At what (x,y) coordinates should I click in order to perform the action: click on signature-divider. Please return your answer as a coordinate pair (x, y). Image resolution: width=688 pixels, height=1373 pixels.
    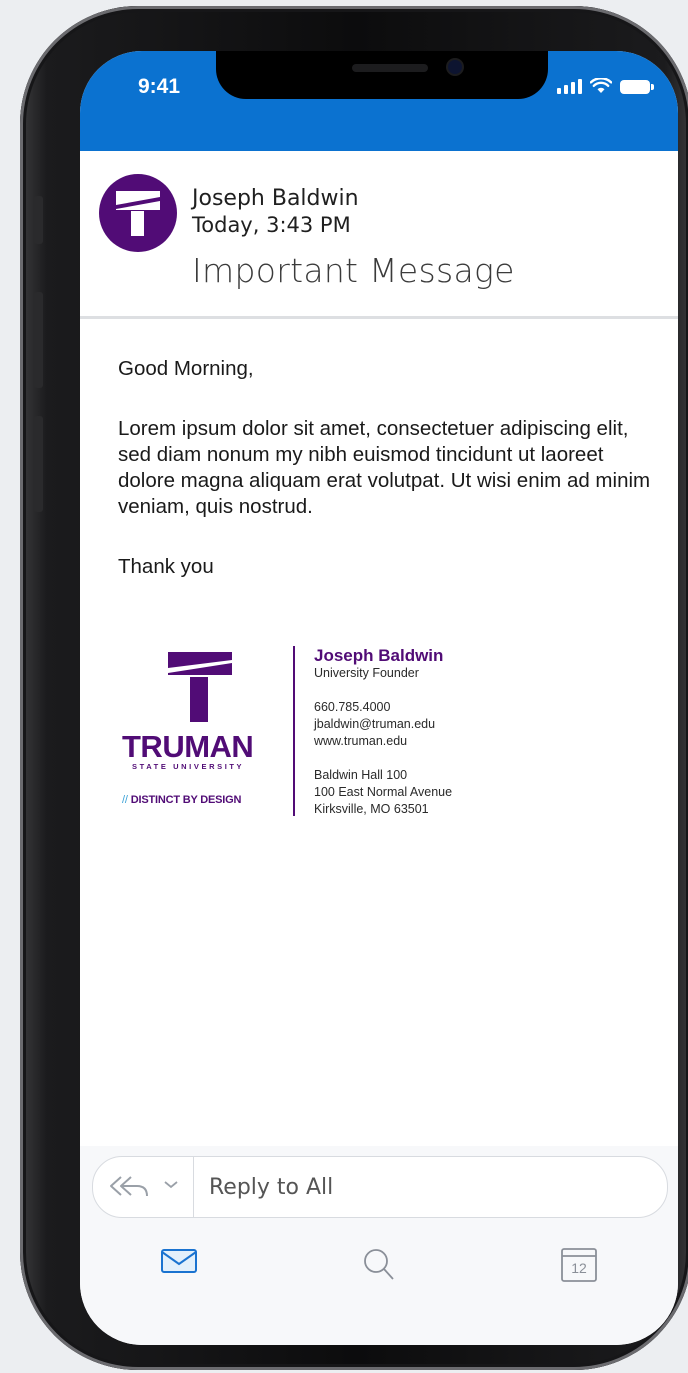
    Looking at the image, I should click on (294, 731).